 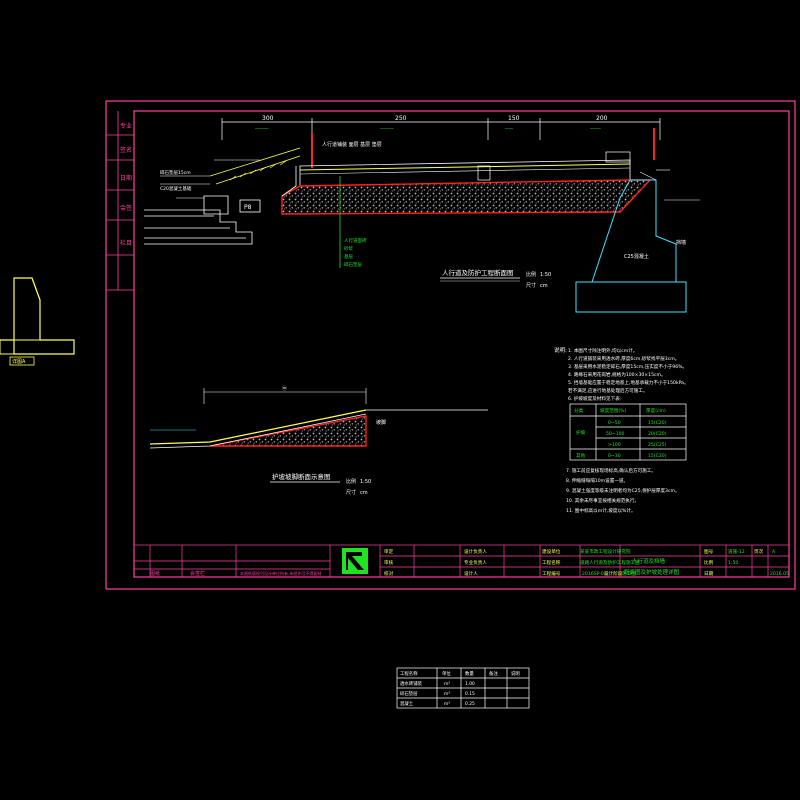 I want to click on note-line: 8. 伸缩缝每隔10m设置一道。, so click(x=597, y=480).